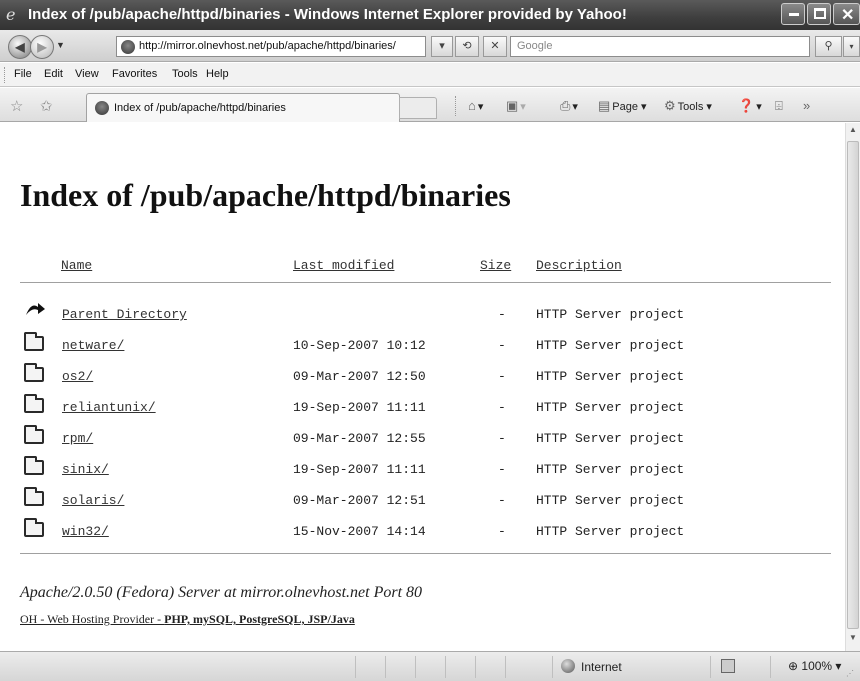  I want to click on ie-logo-icon: e, so click(11, 14).